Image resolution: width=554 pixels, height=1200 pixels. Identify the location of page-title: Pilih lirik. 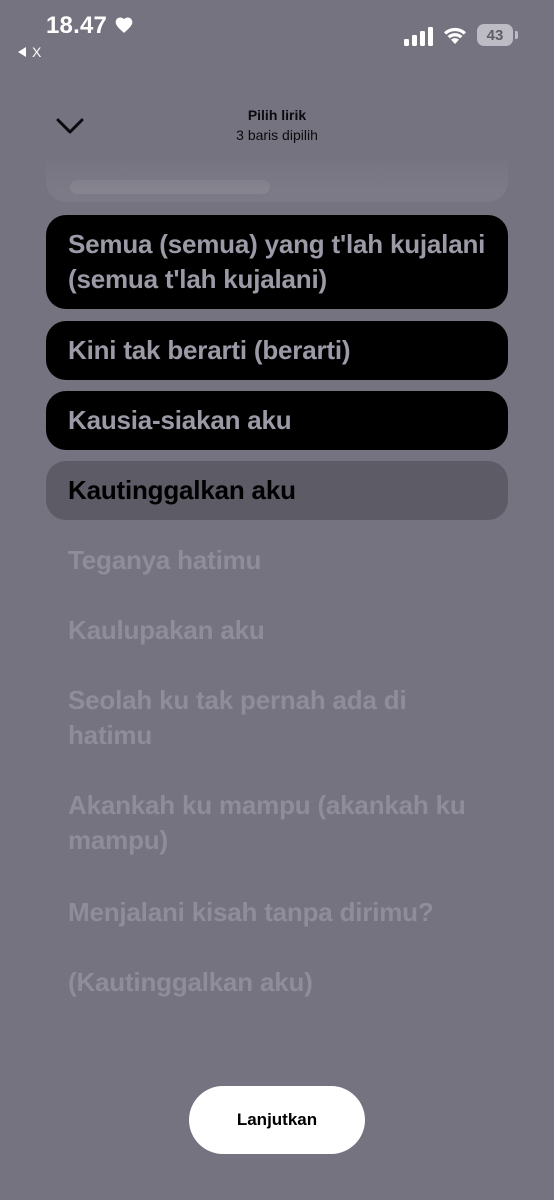
(277, 115).